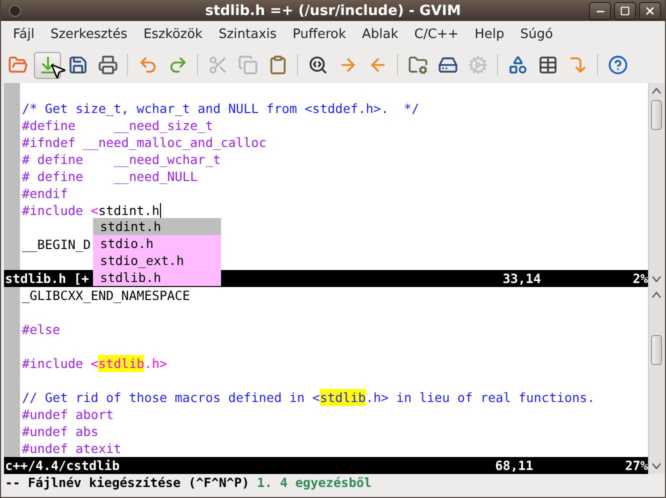 This screenshot has height=498, width=666. I want to click on folder-icon, so click(18, 65).